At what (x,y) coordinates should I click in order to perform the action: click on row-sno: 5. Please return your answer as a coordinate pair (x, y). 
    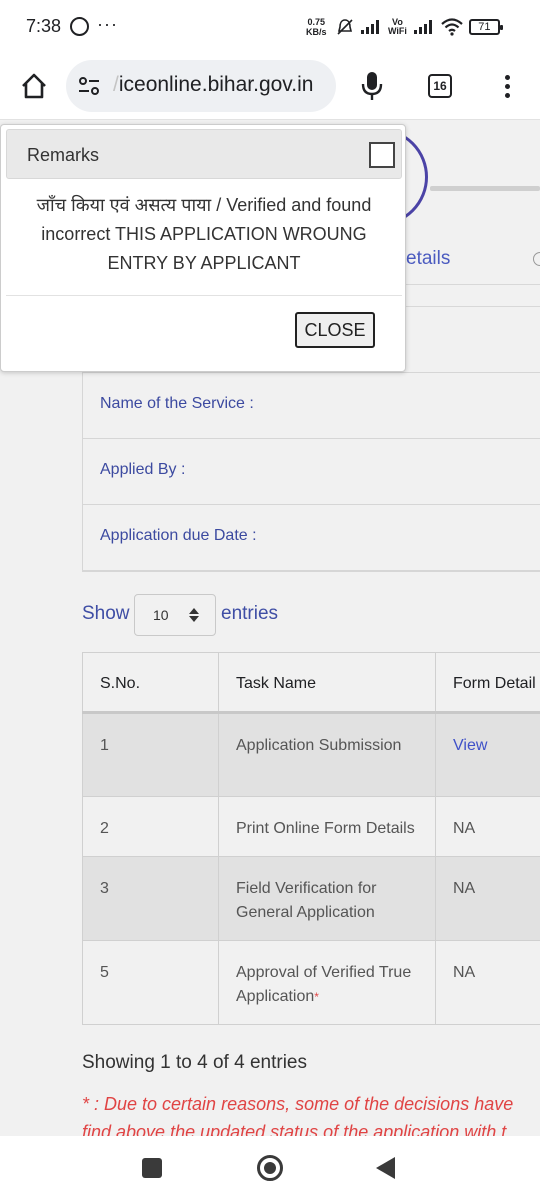
    Looking at the image, I should click on (150, 982).